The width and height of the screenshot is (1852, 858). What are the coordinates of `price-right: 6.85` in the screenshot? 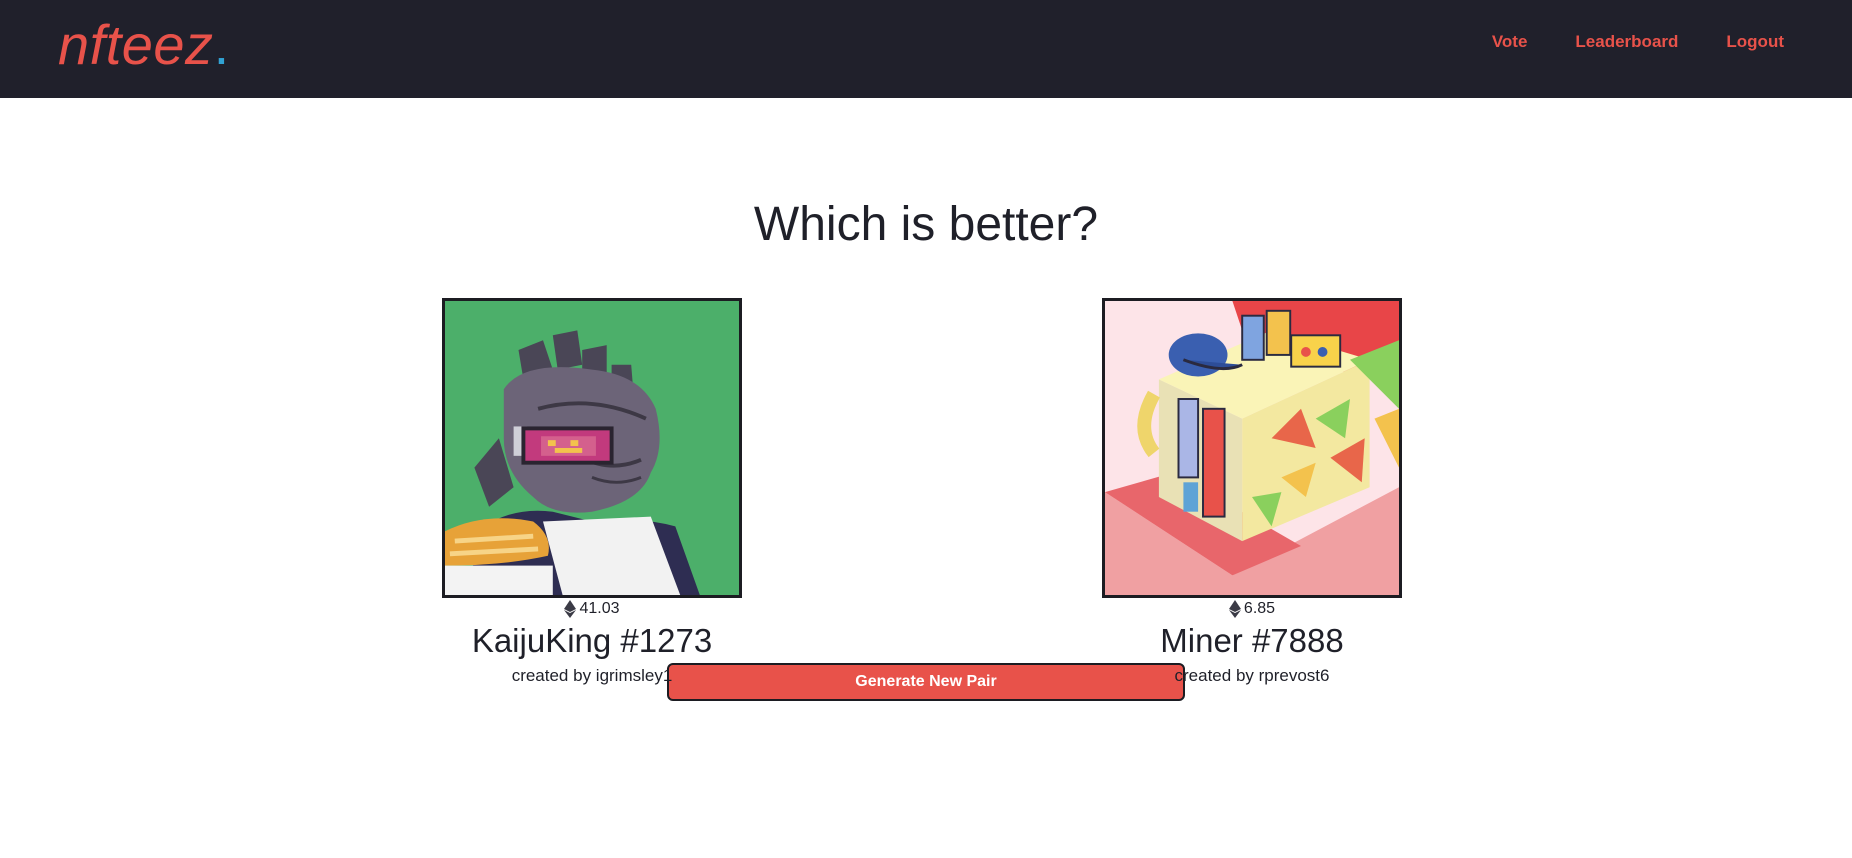 It's located at (1252, 608).